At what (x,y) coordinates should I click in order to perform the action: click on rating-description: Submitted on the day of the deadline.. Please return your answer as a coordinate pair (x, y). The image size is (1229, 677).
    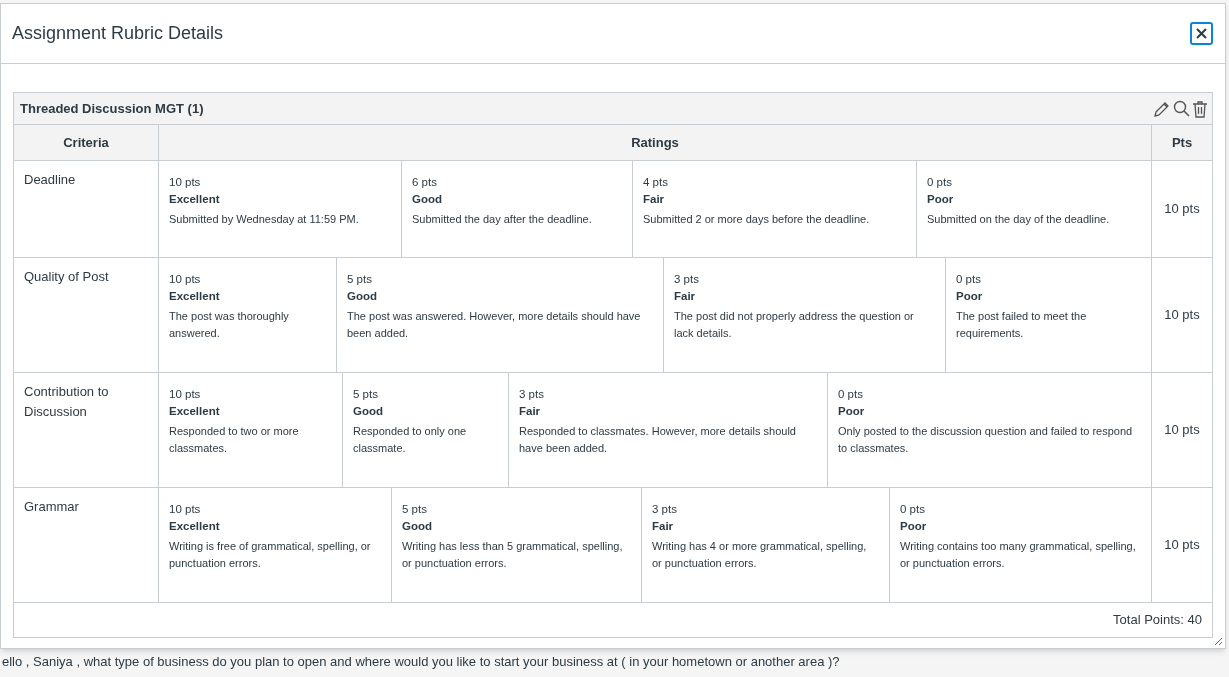
    Looking at the image, I should click on (1018, 219).